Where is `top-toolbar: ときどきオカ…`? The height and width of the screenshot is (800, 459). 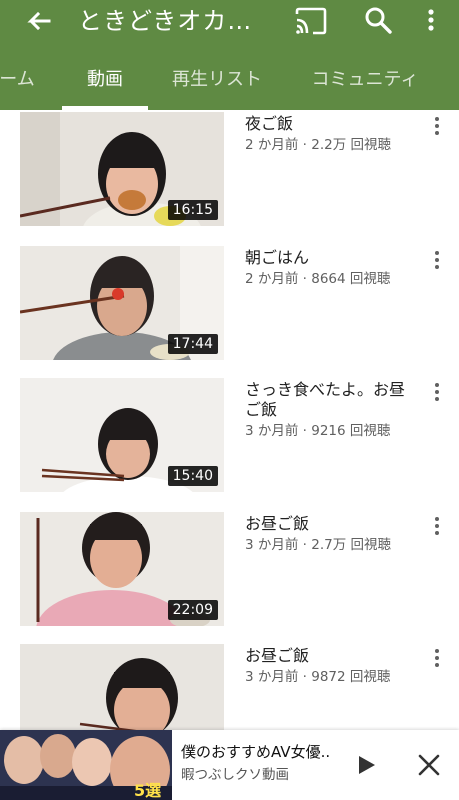 top-toolbar: ときどきオカ… is located at coordinates (229, 22).